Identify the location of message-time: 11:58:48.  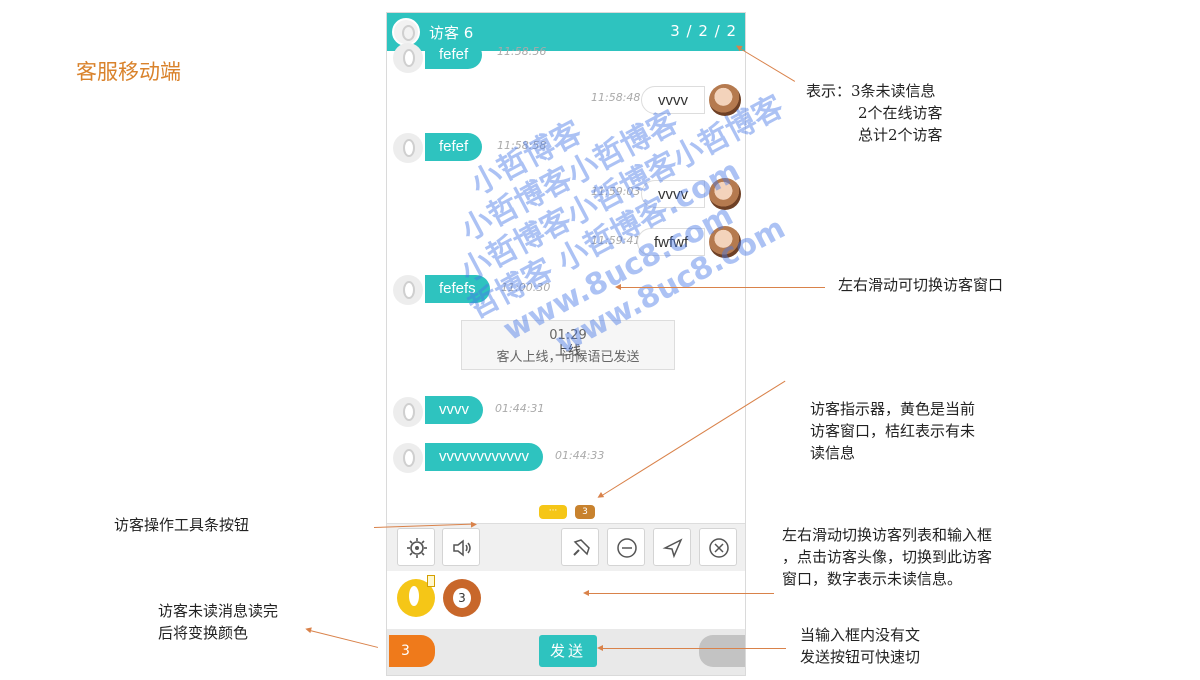
(616, 97).